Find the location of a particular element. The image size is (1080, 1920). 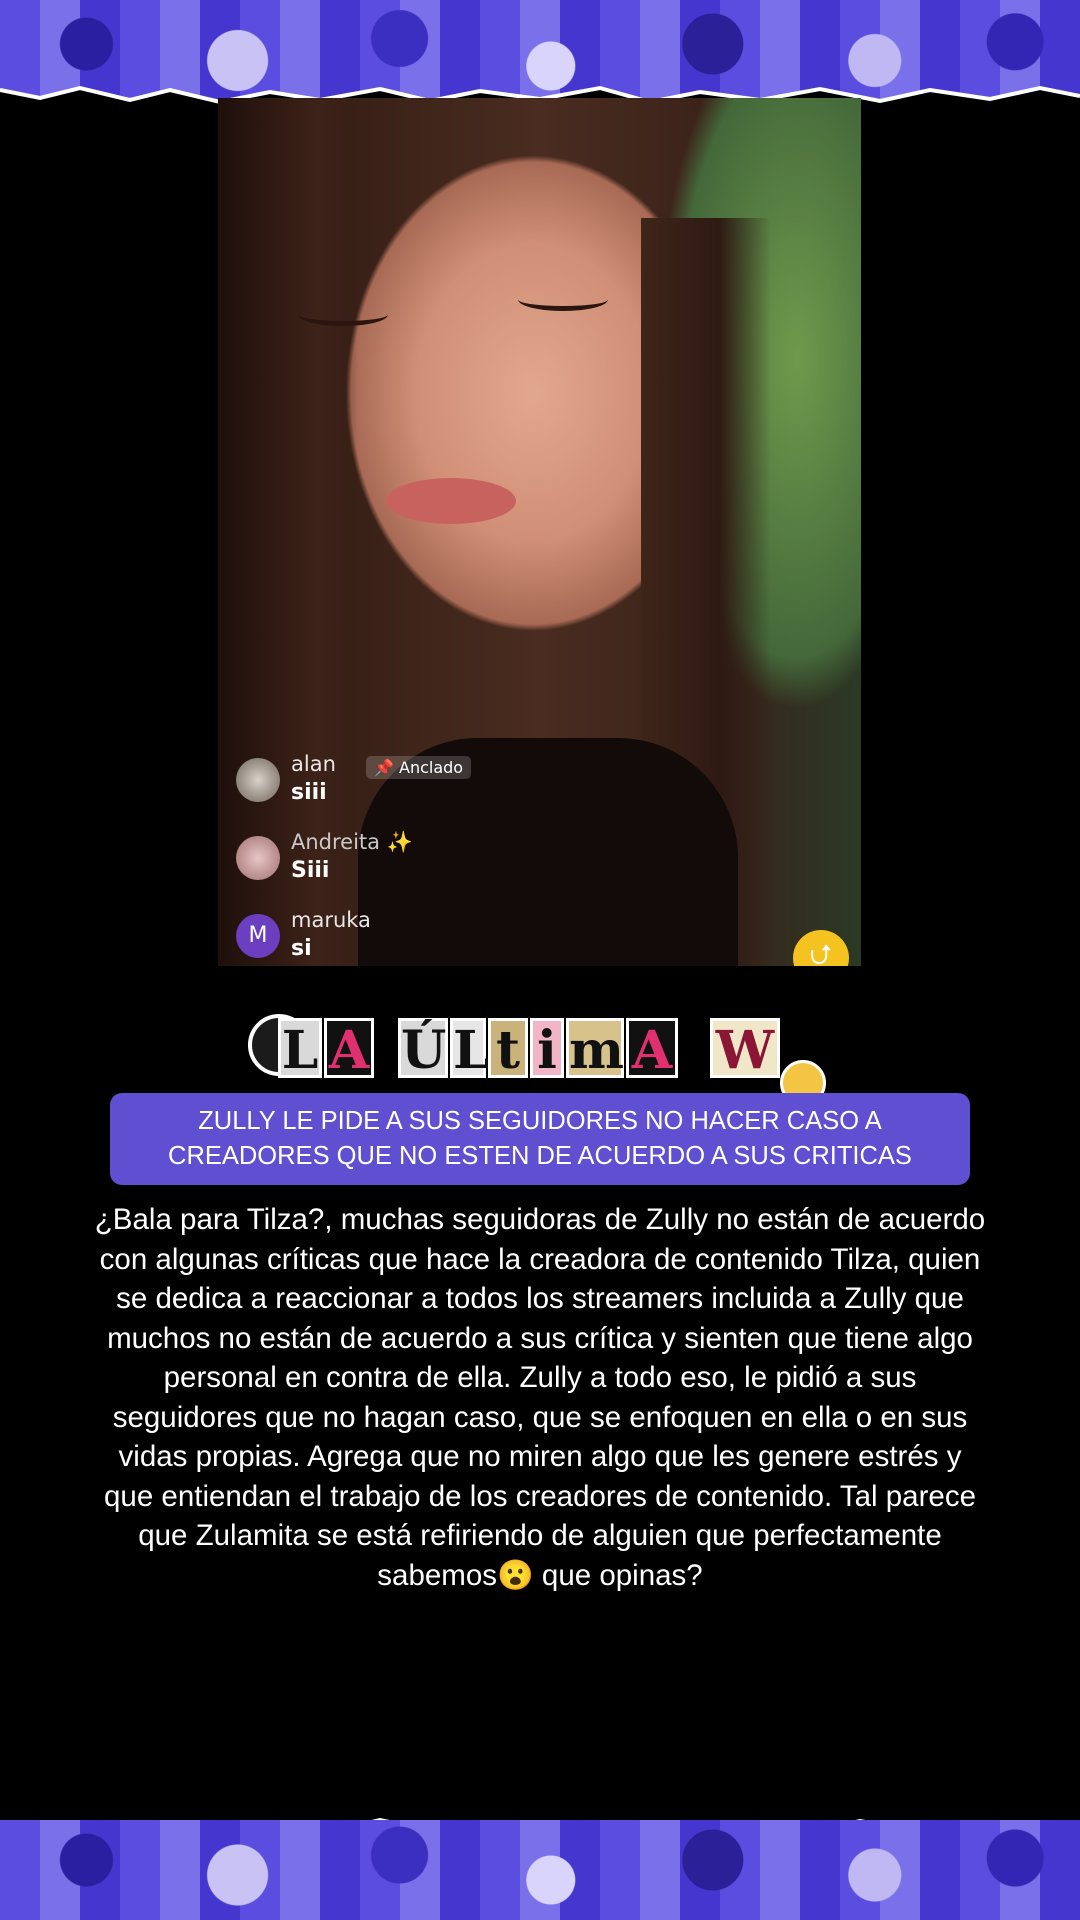

comment-item: M maruka si is located at coordinates (486, 935).